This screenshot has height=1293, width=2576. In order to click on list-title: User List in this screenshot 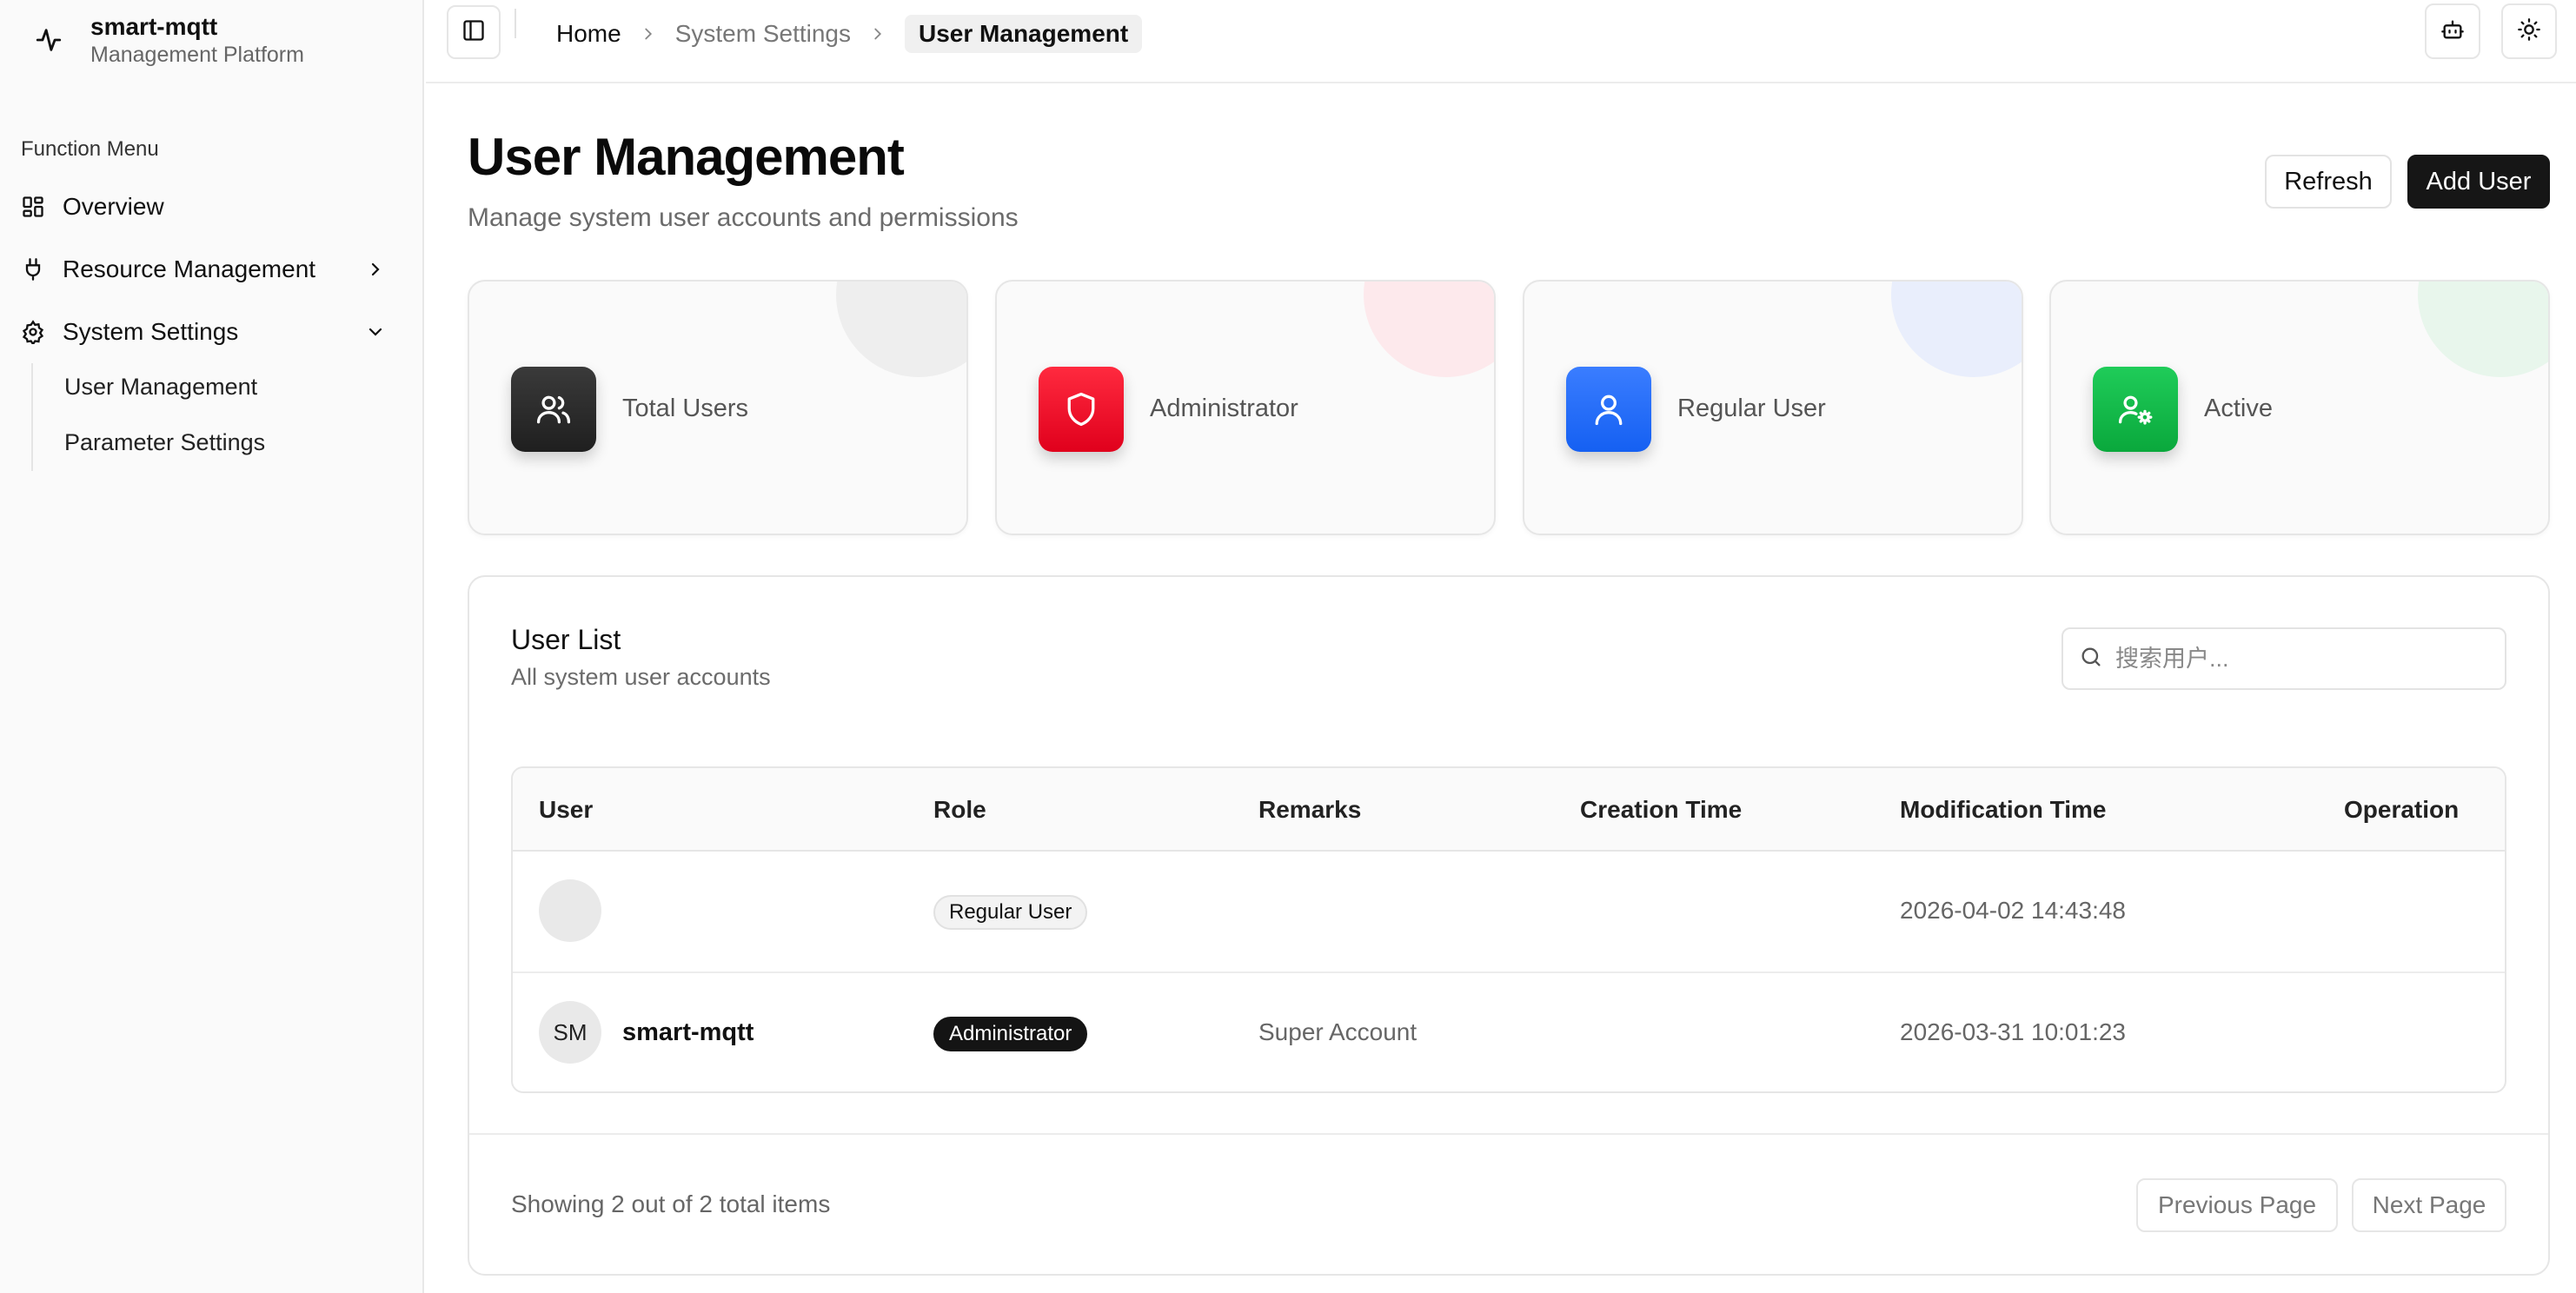, I will do `click(566, 639)`.